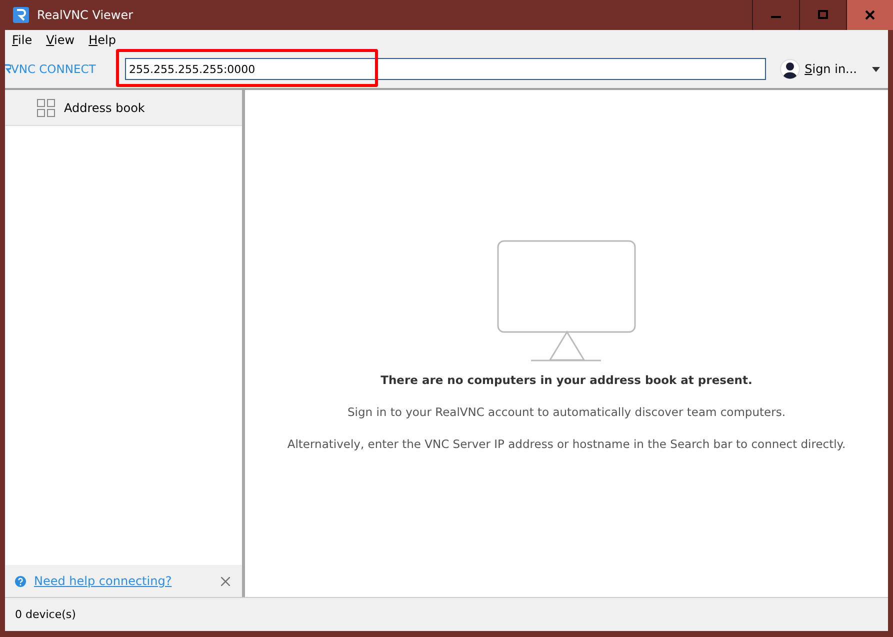  I want to click on empty-state-heading: There are no computers in your address book at present., so click(566, 380).